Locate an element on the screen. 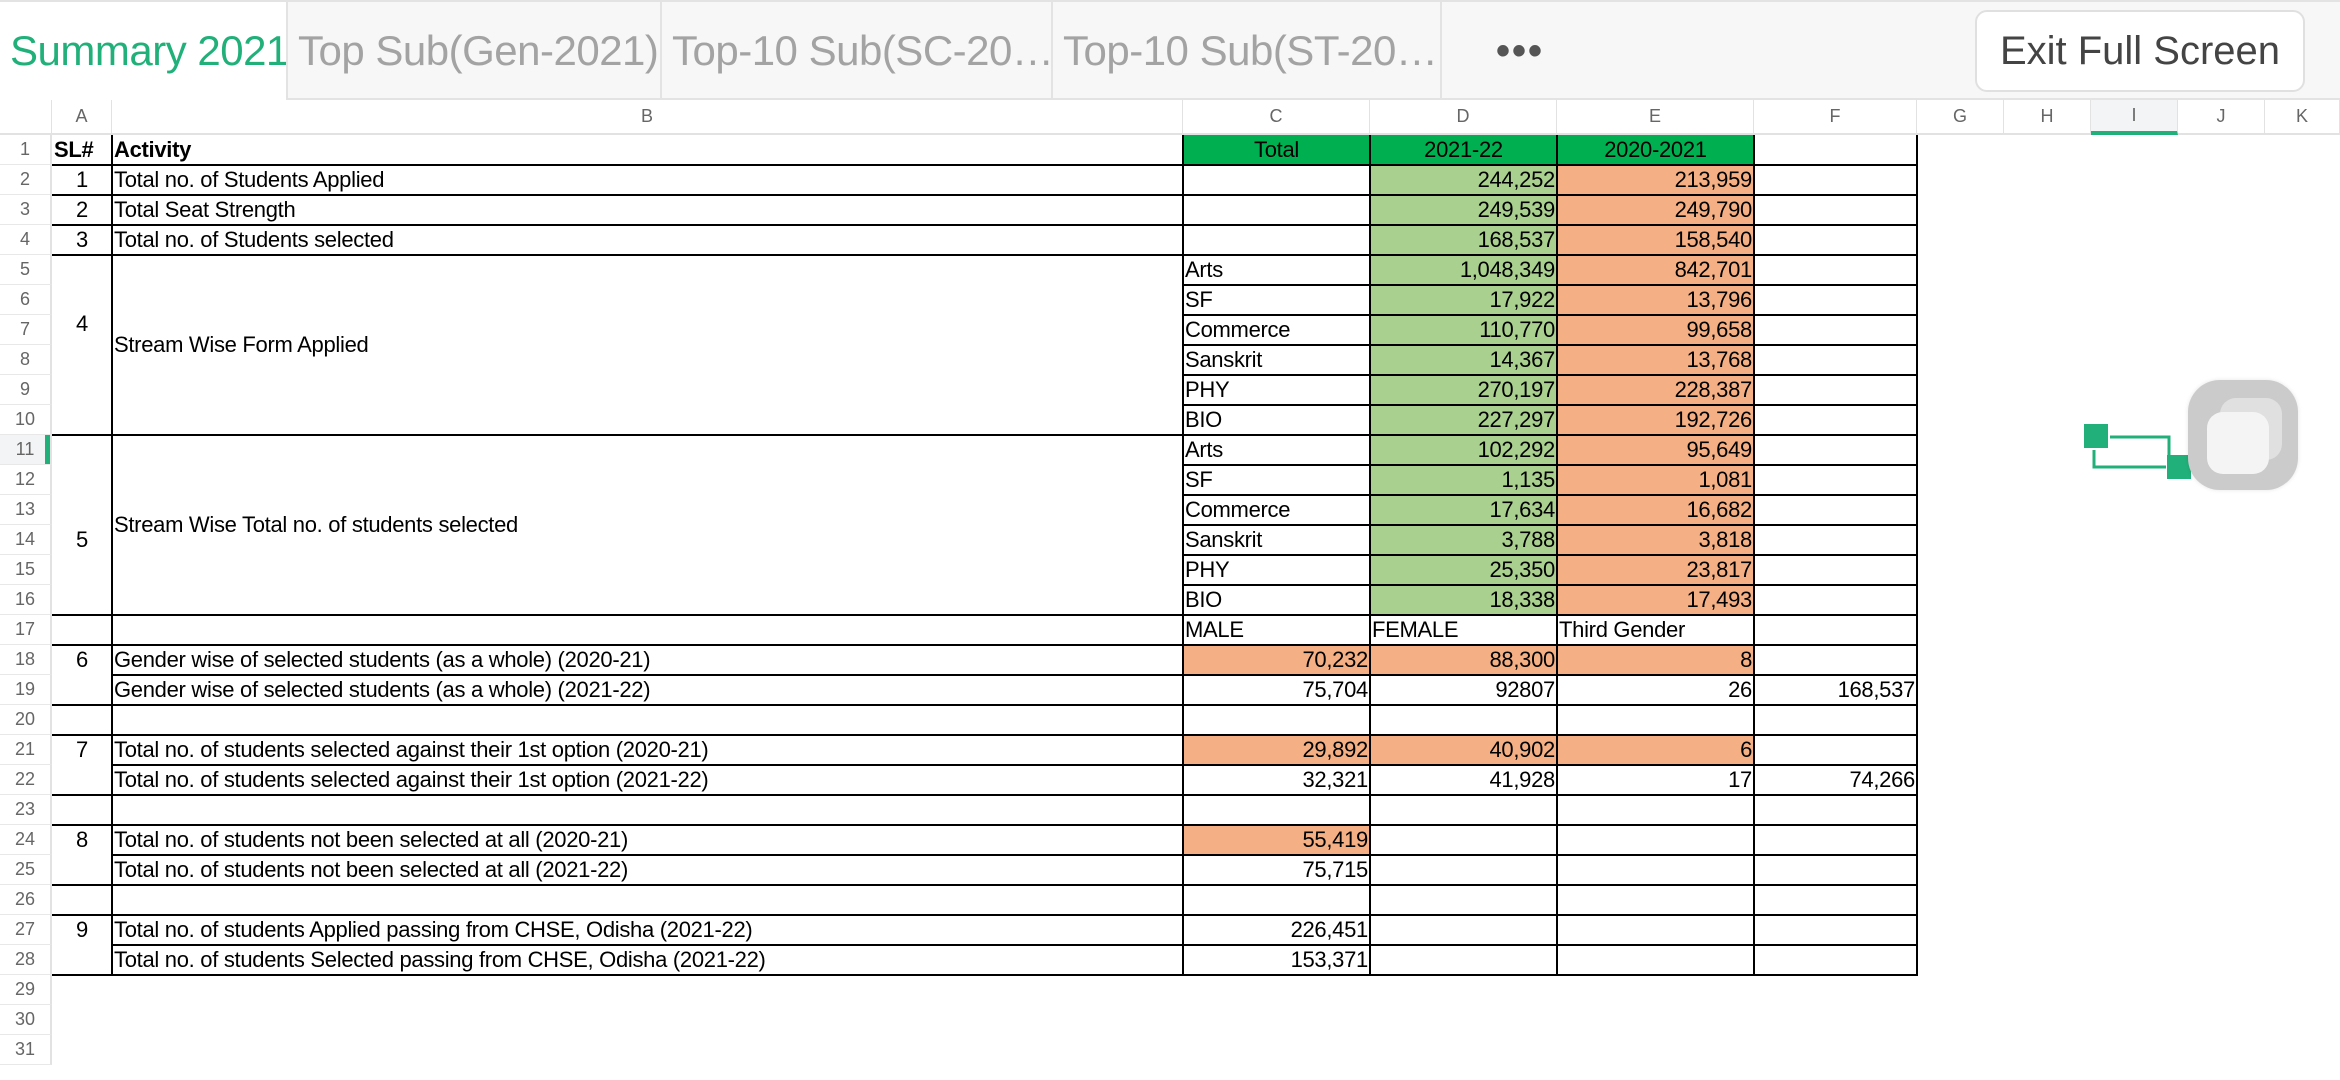 The image size is (2340, 1080). stream-applied-stream-label: Sanskrit is located at coordinates (1276, 360).